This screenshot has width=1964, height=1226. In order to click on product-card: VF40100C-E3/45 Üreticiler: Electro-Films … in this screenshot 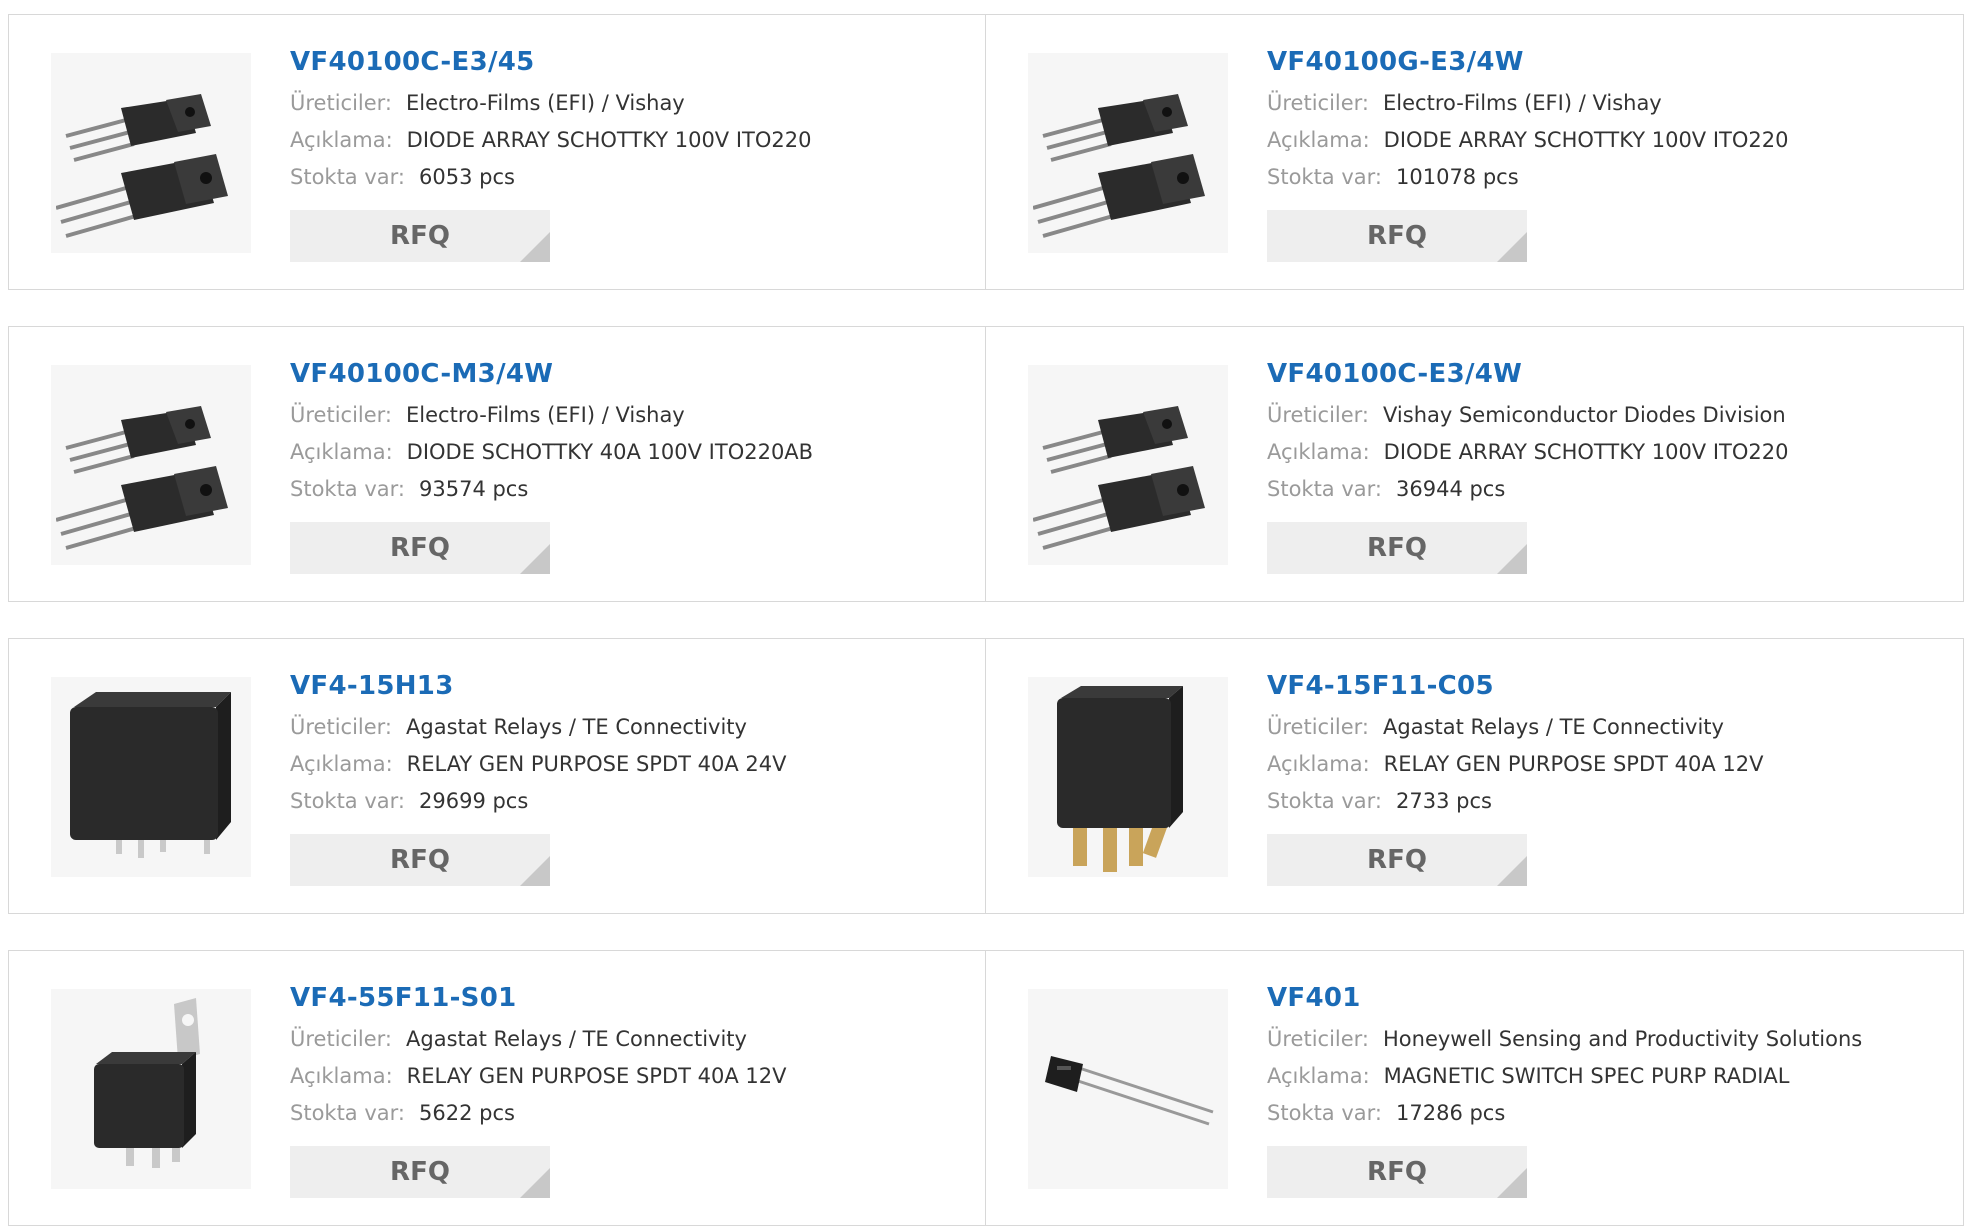, I will do `click(497, 152)`.